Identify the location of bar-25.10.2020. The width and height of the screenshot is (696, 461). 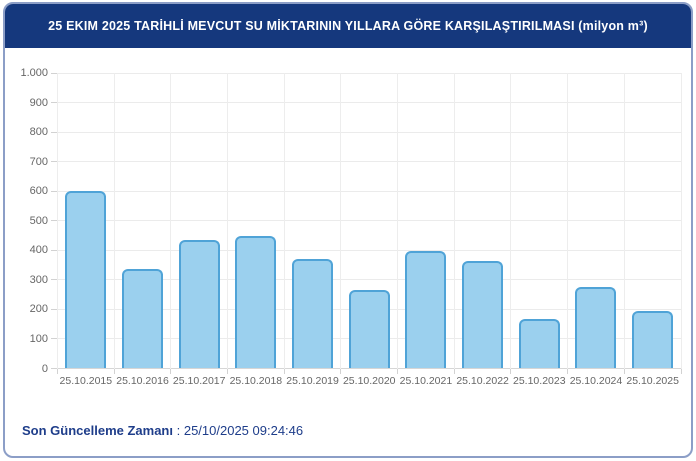
(369, 329).